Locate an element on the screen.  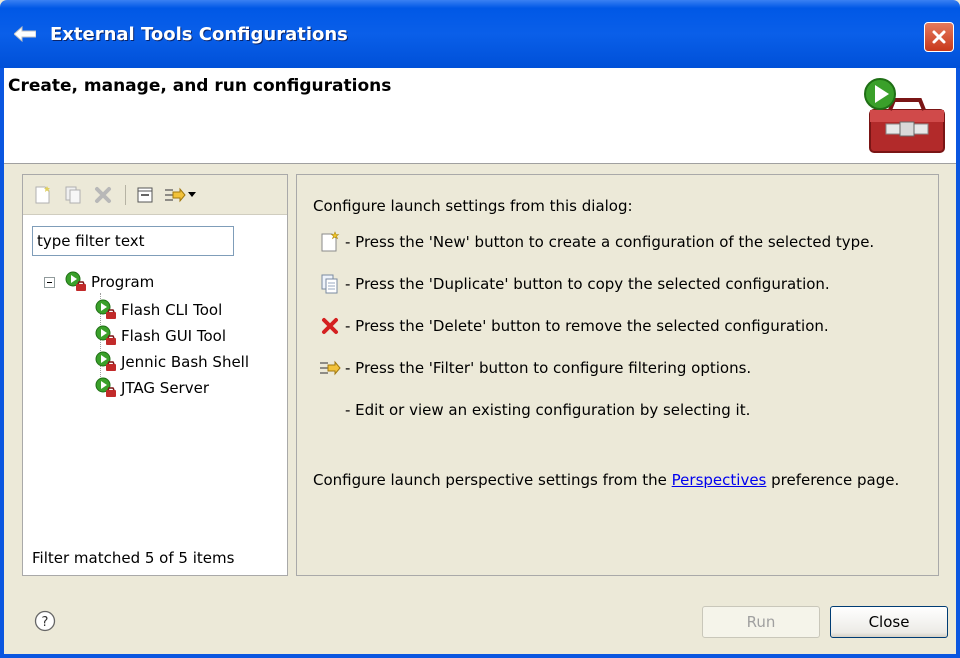
tree-item-label: Flash GUI Tool is located at coordinates (174, 336).